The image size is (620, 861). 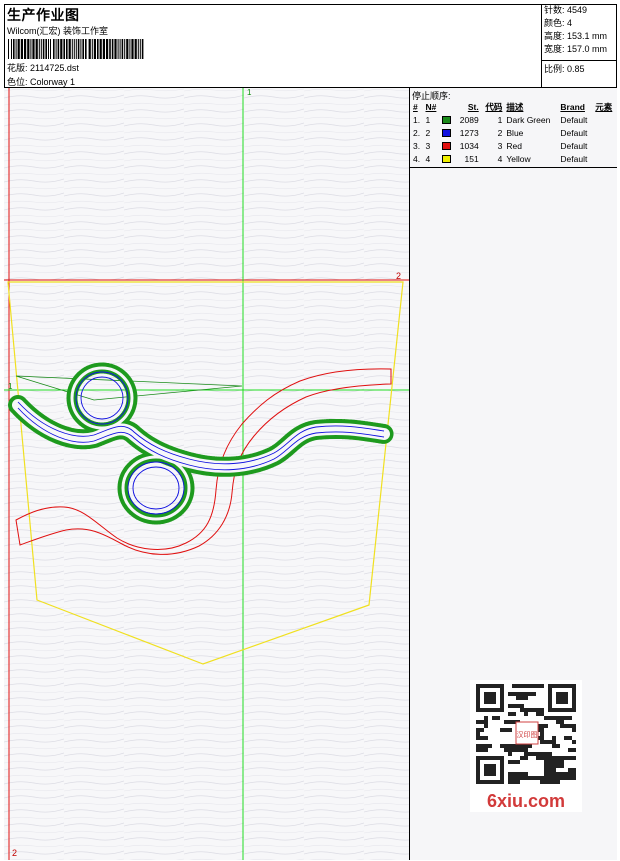 I want to click on colorway-value: Colorway 1, so click(x=53, y=82).